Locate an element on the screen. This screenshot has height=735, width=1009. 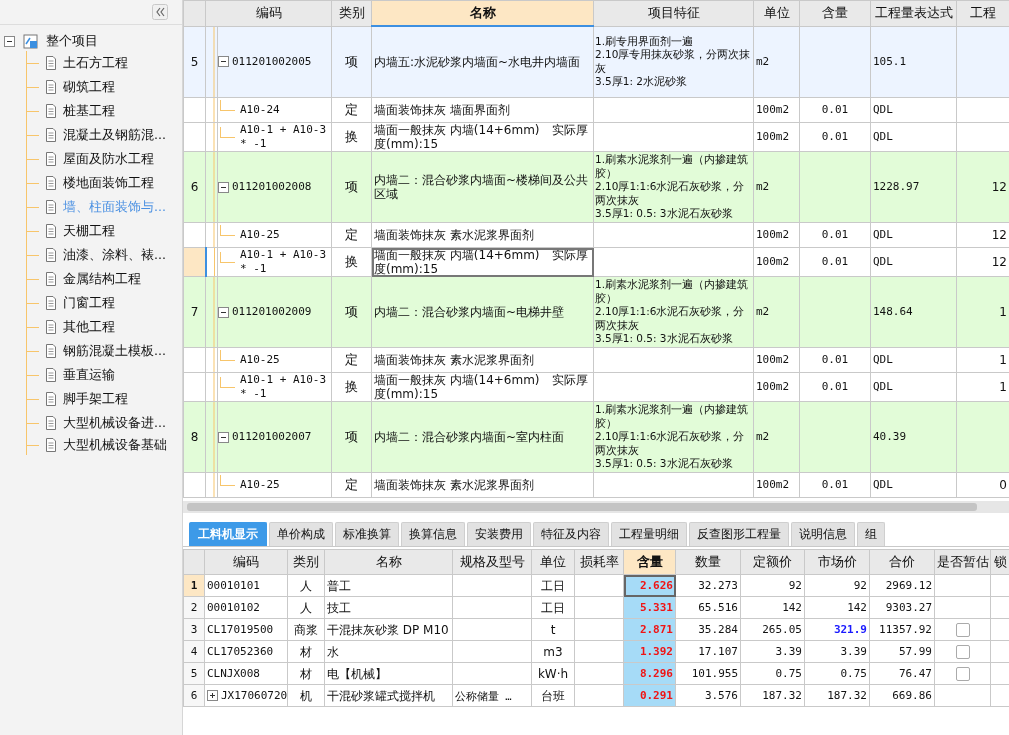
table-cell: QDL is located at coordinates (913, 110).